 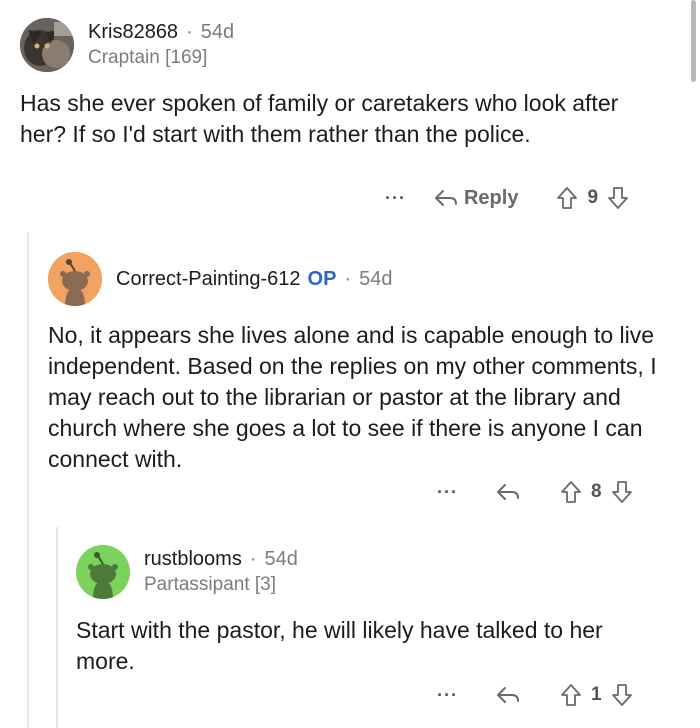 I want to click on reply-label: Reply, so click(x=491, y=197).